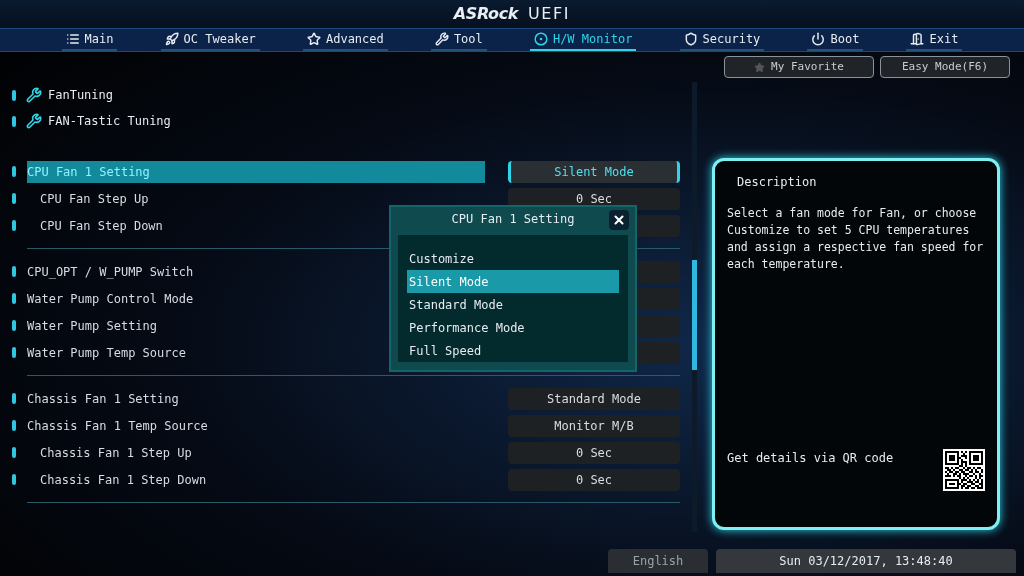  I want to click on date-time: Sun 03/12/2017, 13:48:40, so click(866, 561).